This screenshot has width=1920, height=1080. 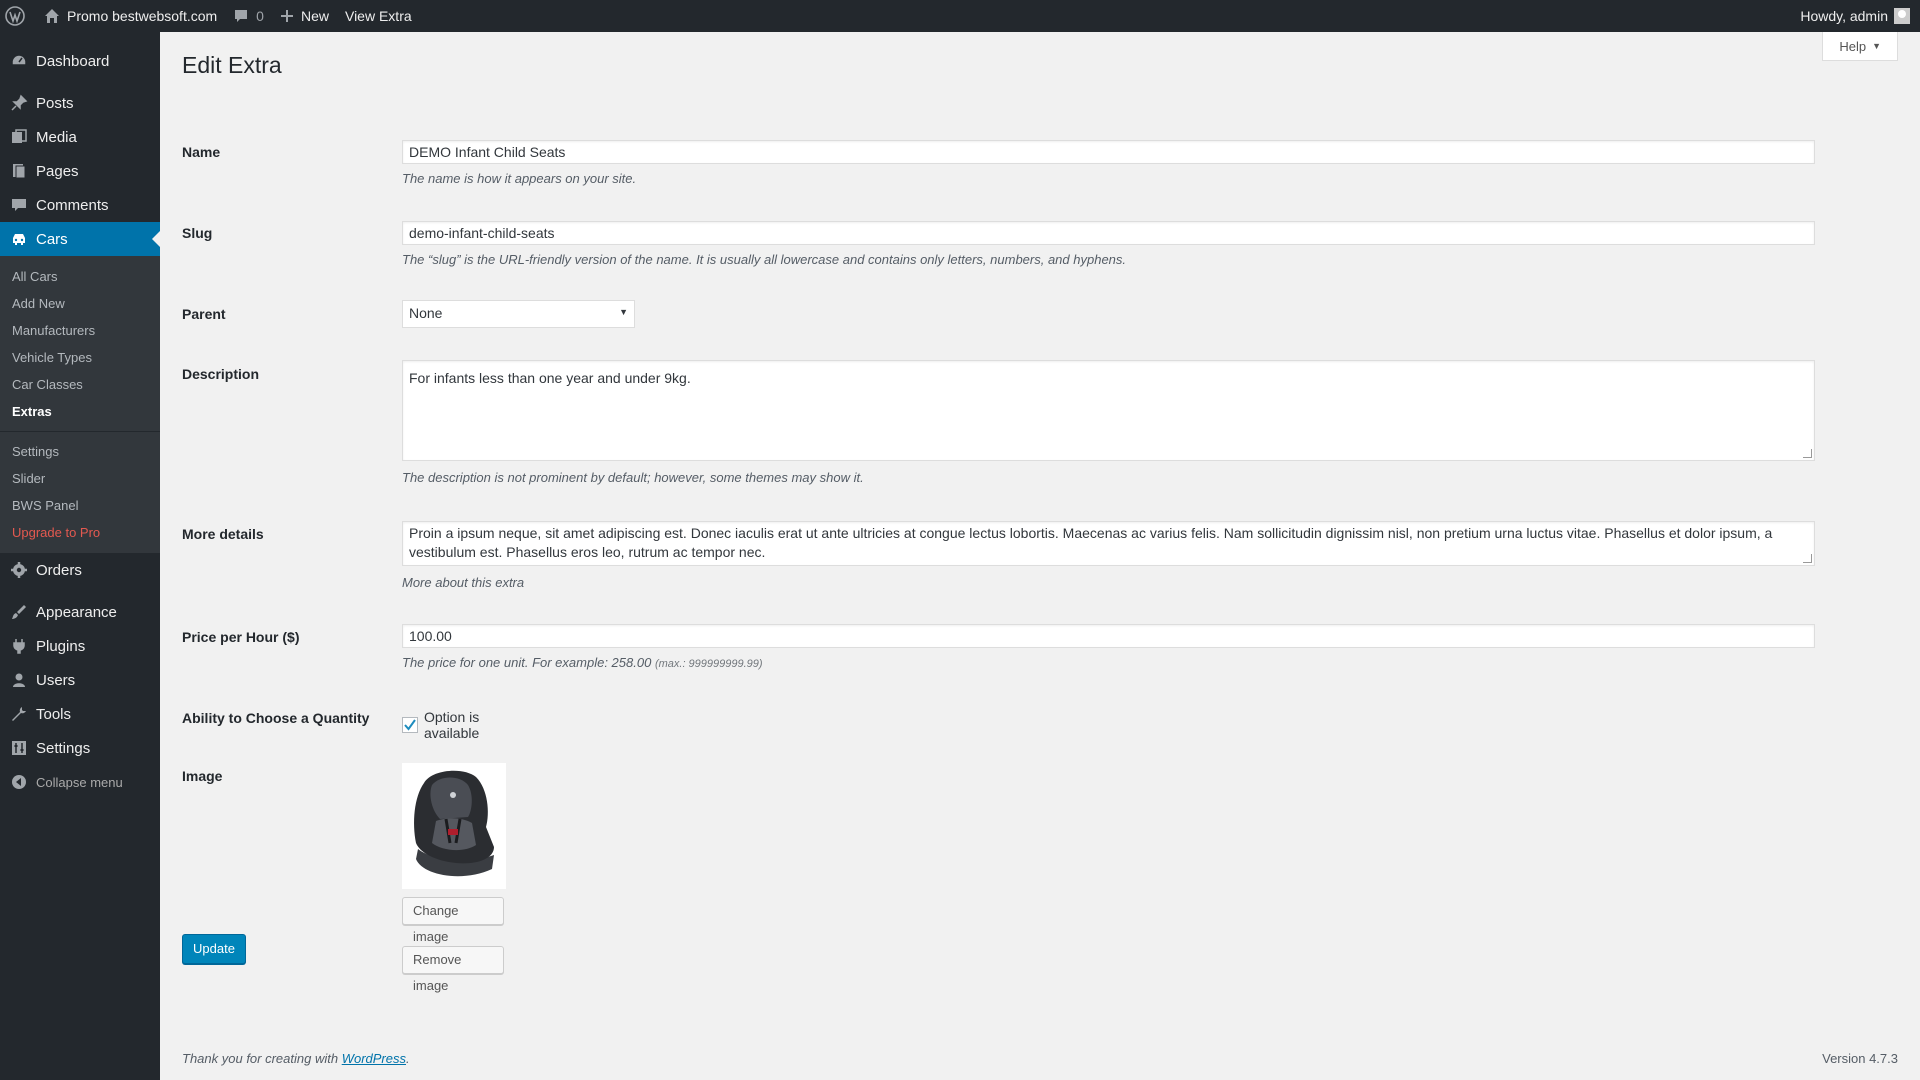 I want to click on submenu-slider: Slider, so click(x=80, y=478).